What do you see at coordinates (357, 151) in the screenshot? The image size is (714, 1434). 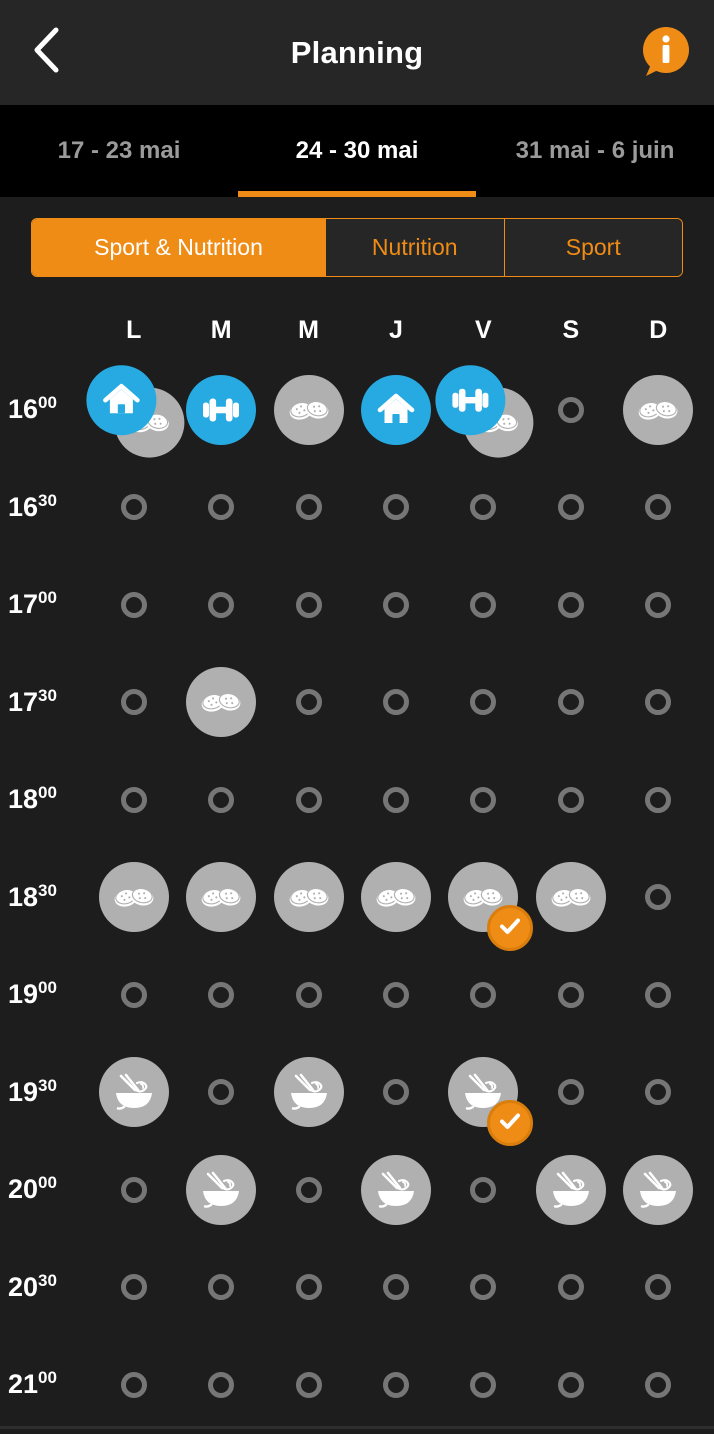 I see `week-tab-current: 24 - 30 mai` at bounding box center [357, 151].